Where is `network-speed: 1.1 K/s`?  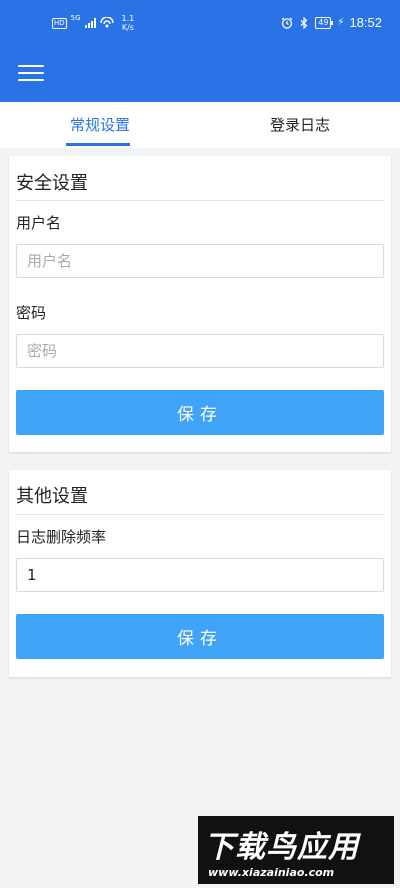
network-speed: 1.1 K/s is located at coordinates (128, 23).